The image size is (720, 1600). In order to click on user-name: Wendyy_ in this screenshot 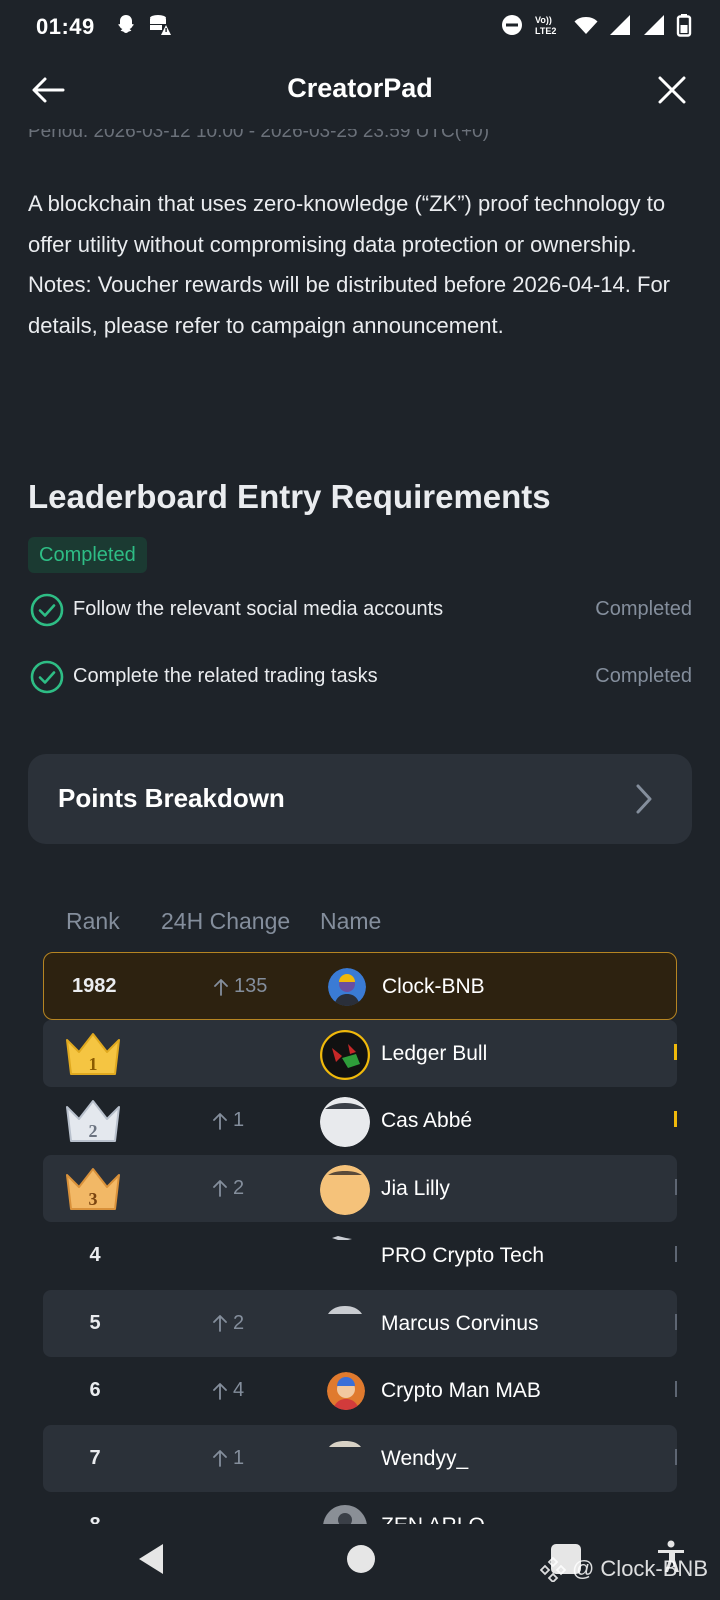, I will do `click(425, 1458)`.